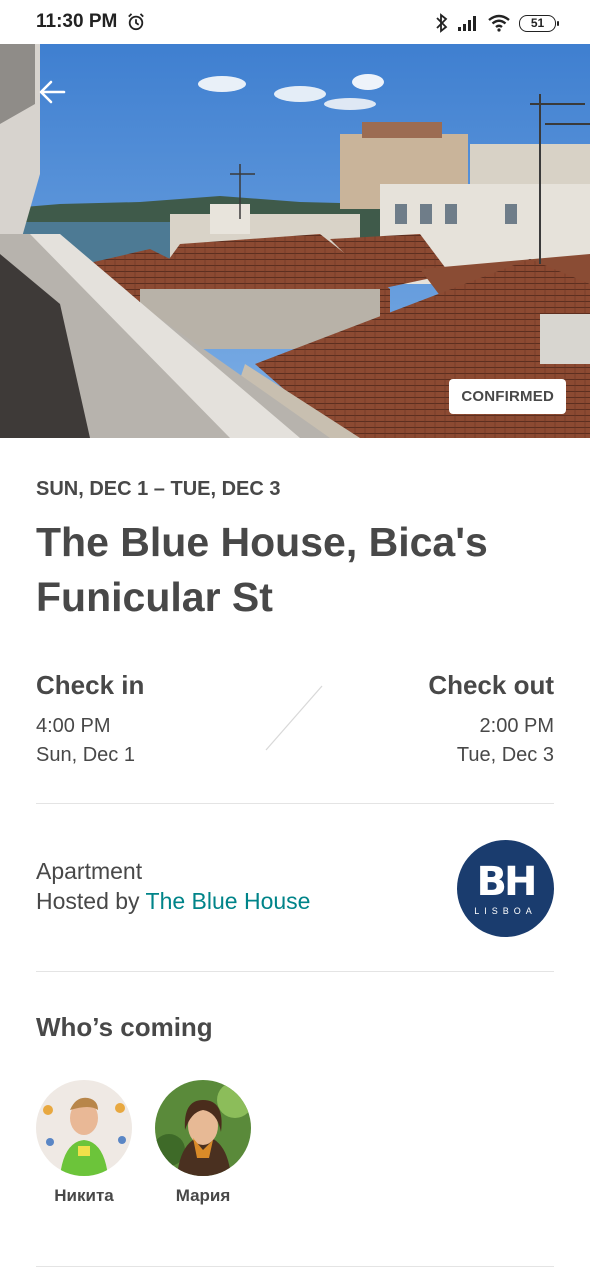  I want to click on trip-dates: SUN, DEC 1 – TUE, DEC 3, so click(158, 489).